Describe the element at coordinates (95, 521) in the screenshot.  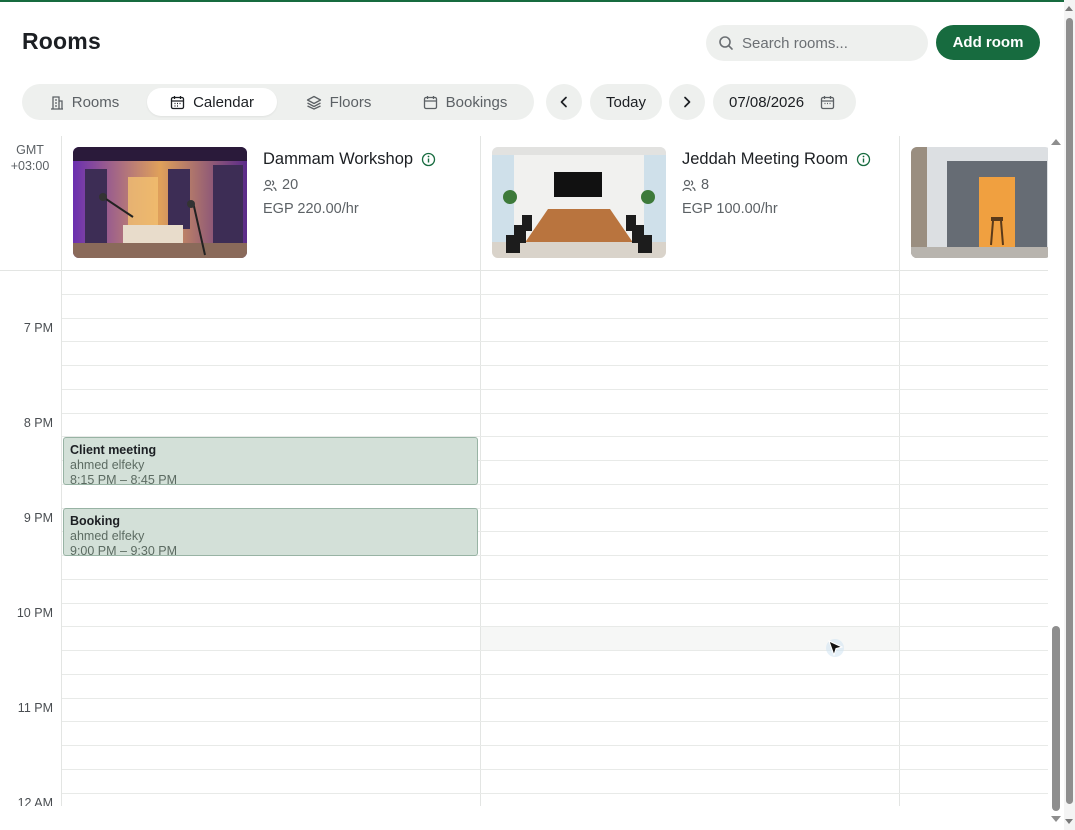
I see `event-title: Booking` at that location.